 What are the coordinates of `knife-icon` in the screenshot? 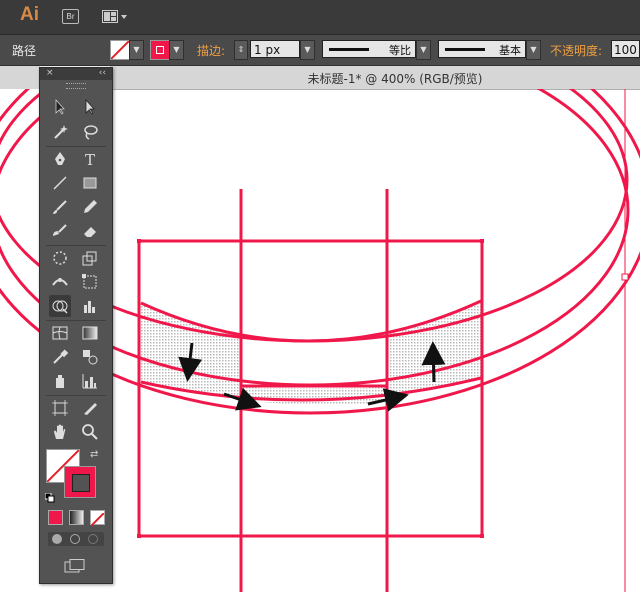 It's located at (90, 409).